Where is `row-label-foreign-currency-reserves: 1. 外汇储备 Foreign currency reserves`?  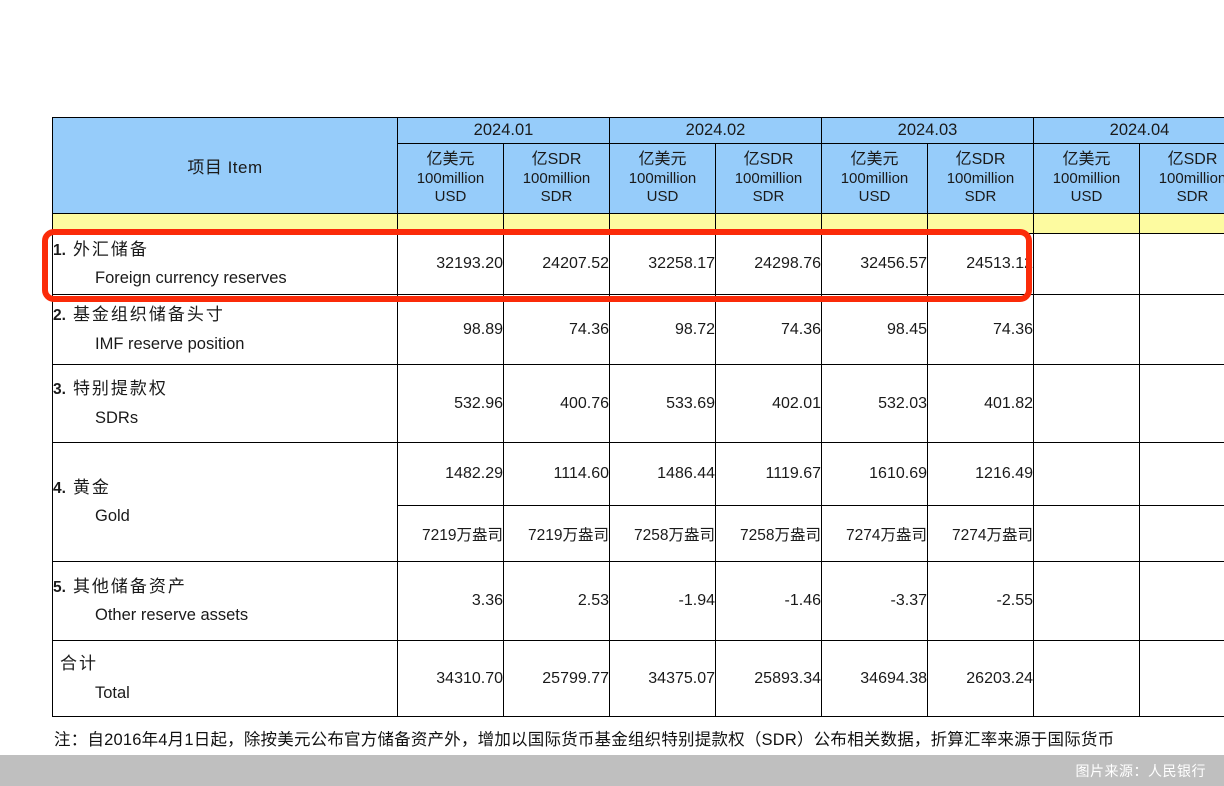 row-label-foreign-currency-reserves: 1. 外汇储备 Foreign currency reserves is located at coordinates (225, 264).